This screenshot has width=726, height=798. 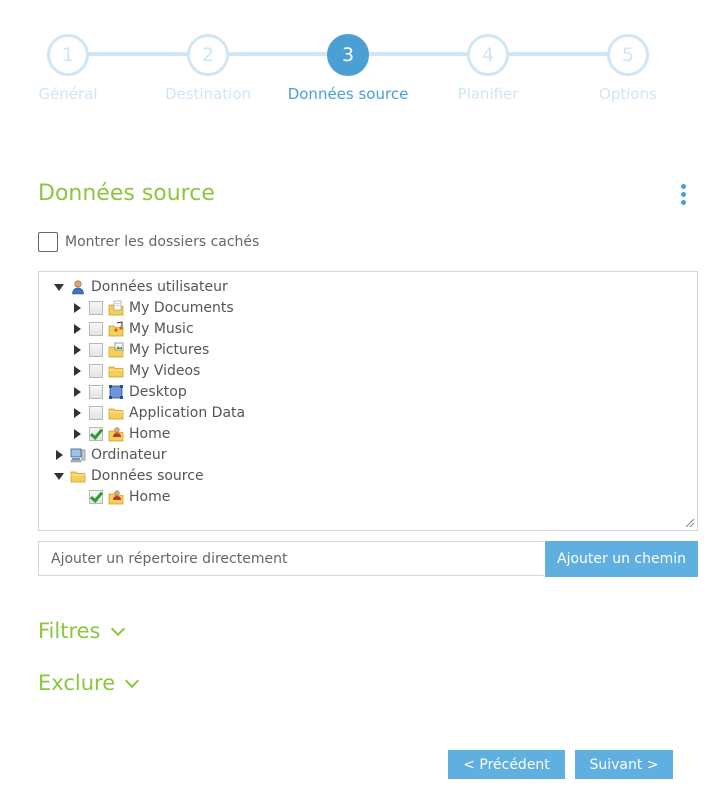 I want to click on pictures-folder-icon, so click(x=116, y=350).